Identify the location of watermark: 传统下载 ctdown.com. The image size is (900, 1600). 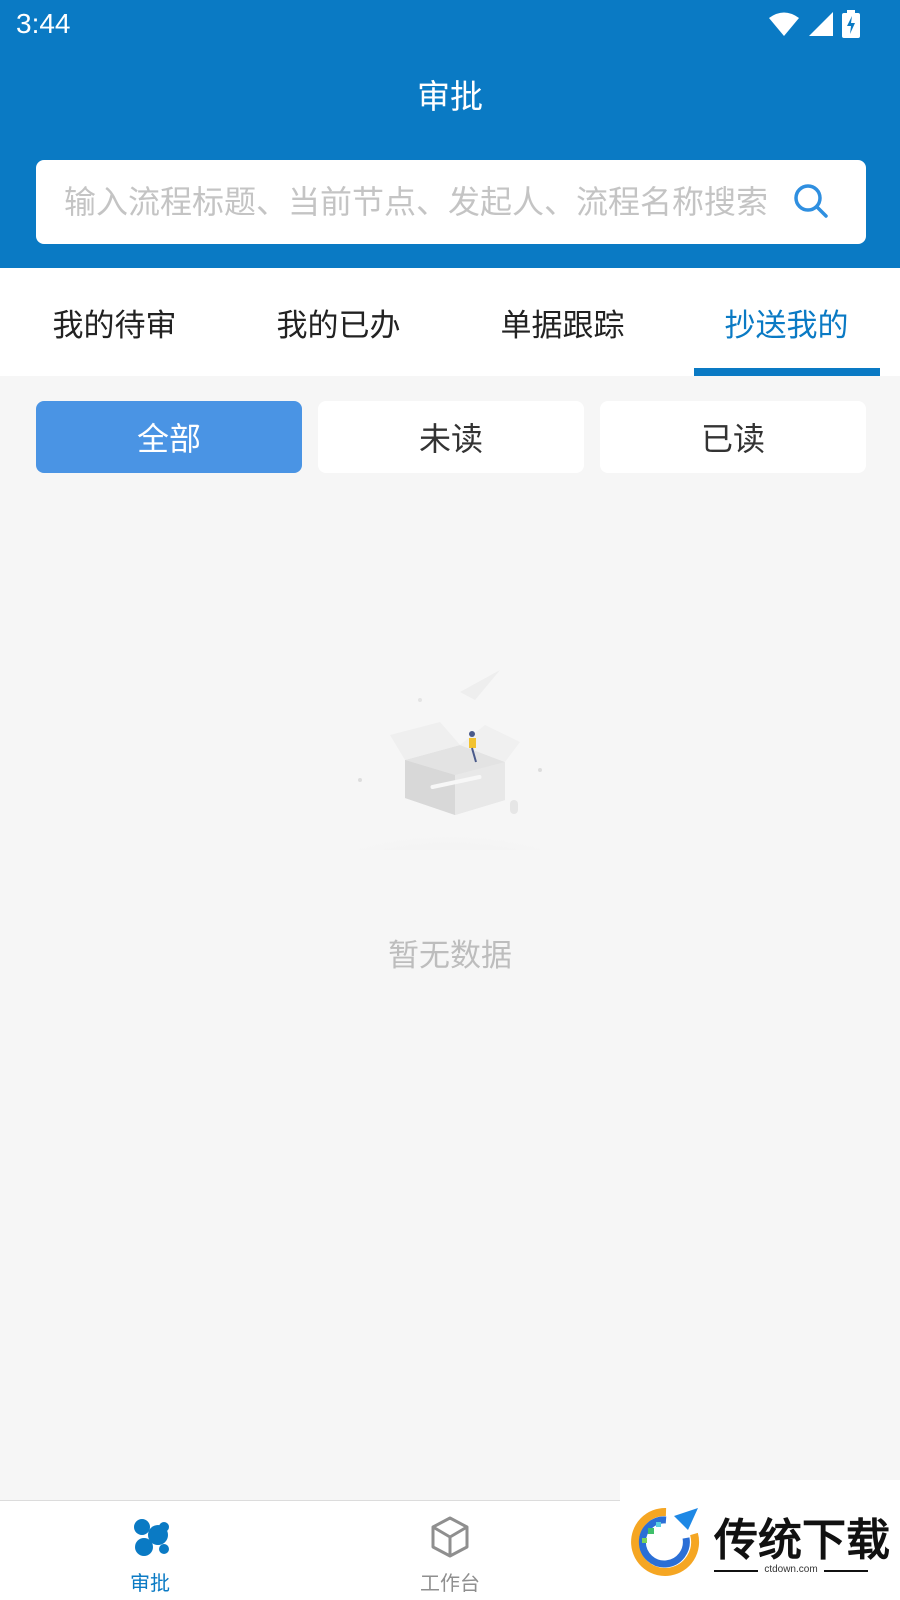
(760, 1540).